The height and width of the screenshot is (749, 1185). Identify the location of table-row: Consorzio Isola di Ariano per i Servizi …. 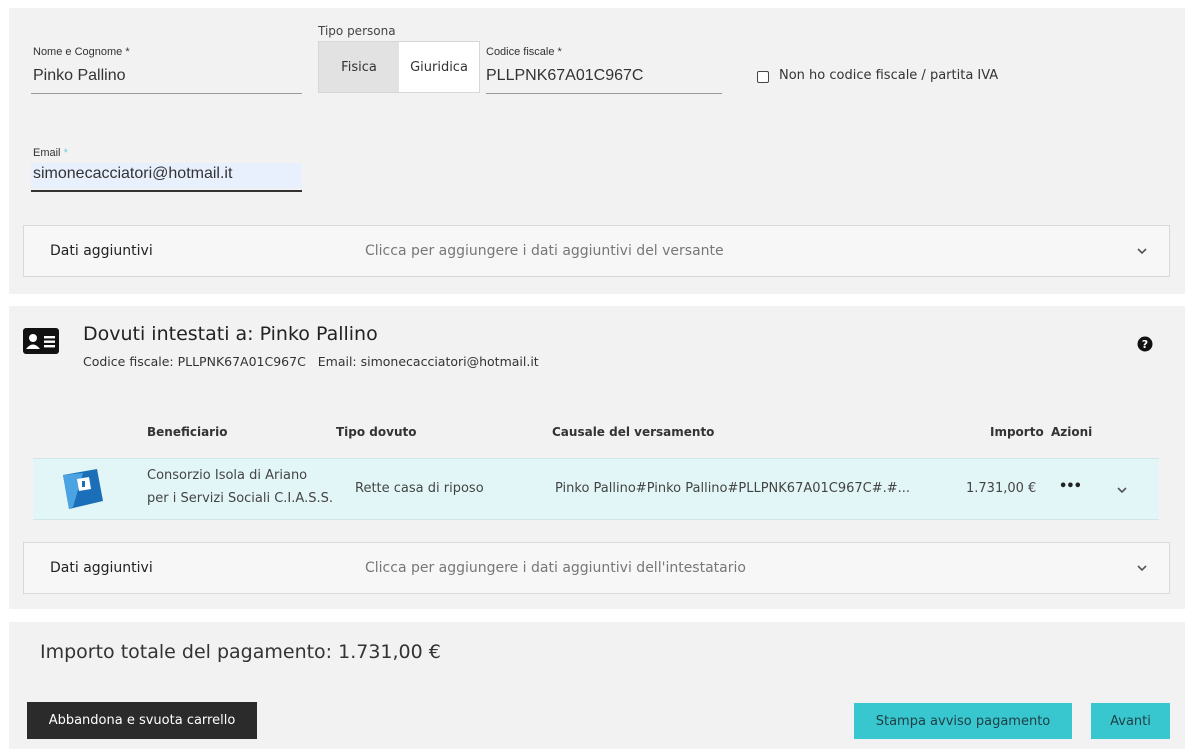
(596, 489).